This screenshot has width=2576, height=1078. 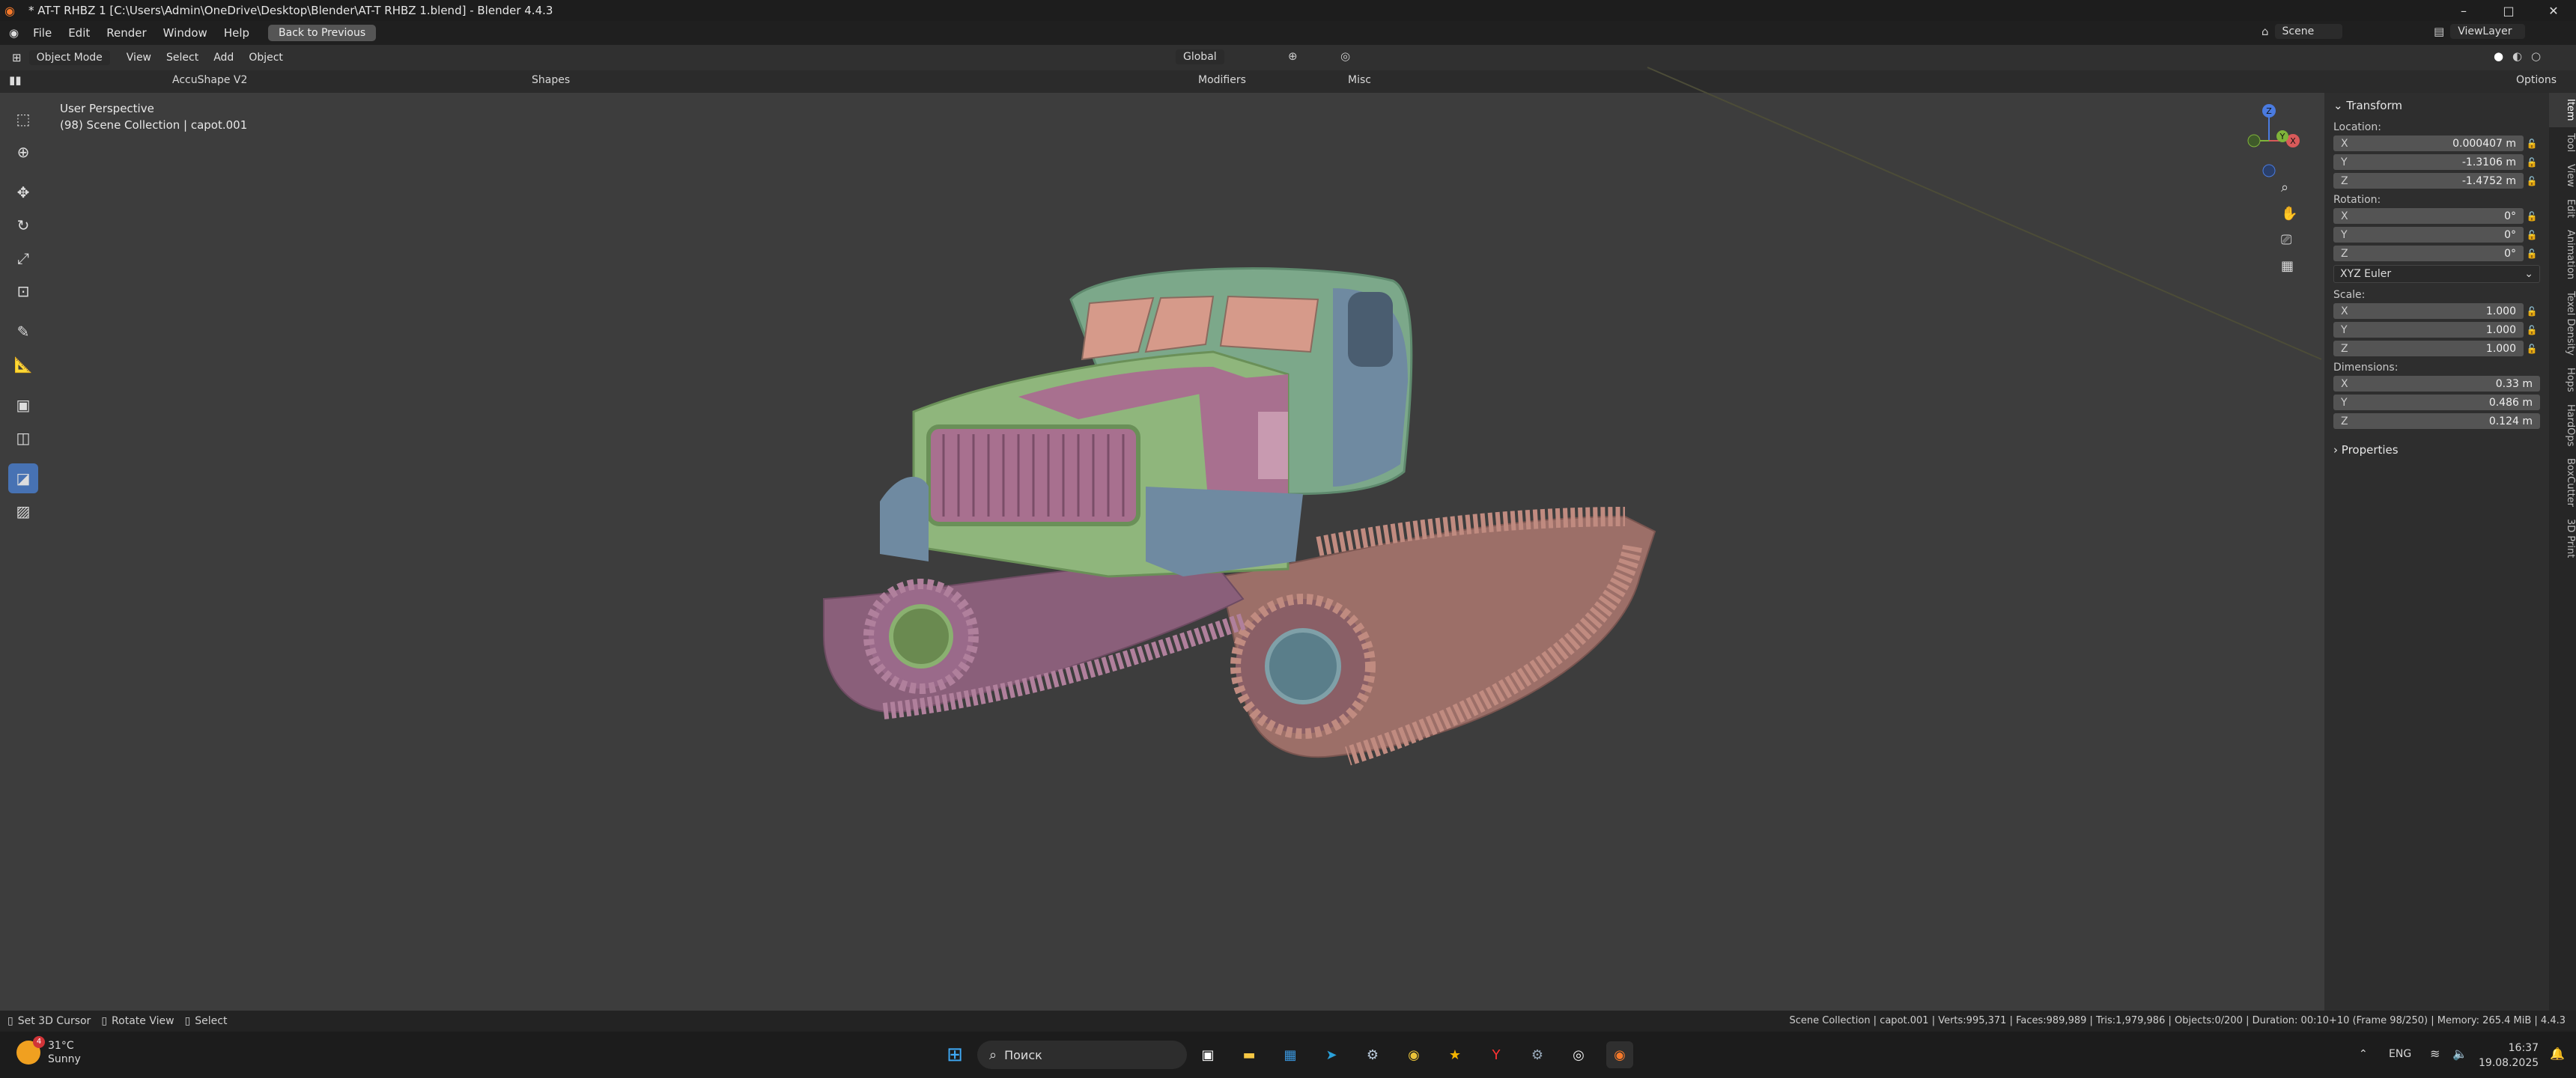 I want to click on task-view-icon: ▣, so click(x=1207, y=1054).